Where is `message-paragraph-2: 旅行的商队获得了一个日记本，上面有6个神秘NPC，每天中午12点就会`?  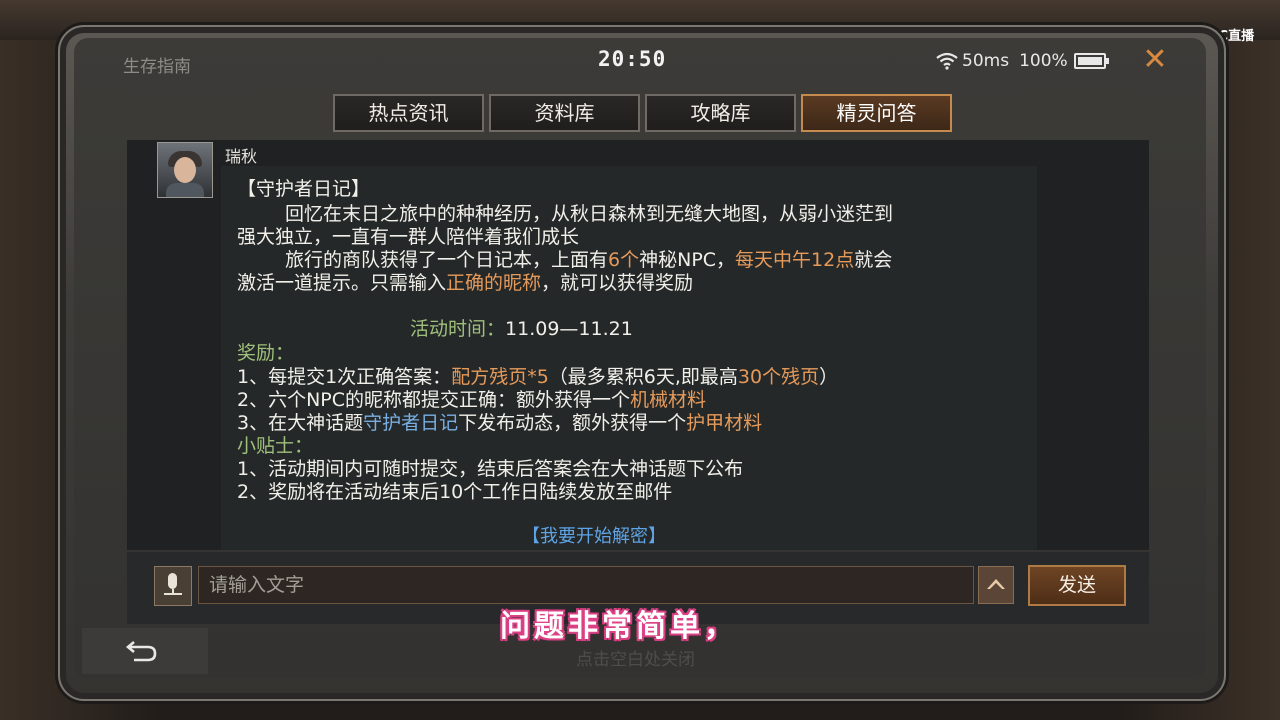
message-paragraph-2: 旅行的商队获得了一个日记本，上面有6个神秘NPC，每天中午12点就会 is located at coordinates (589, 260).